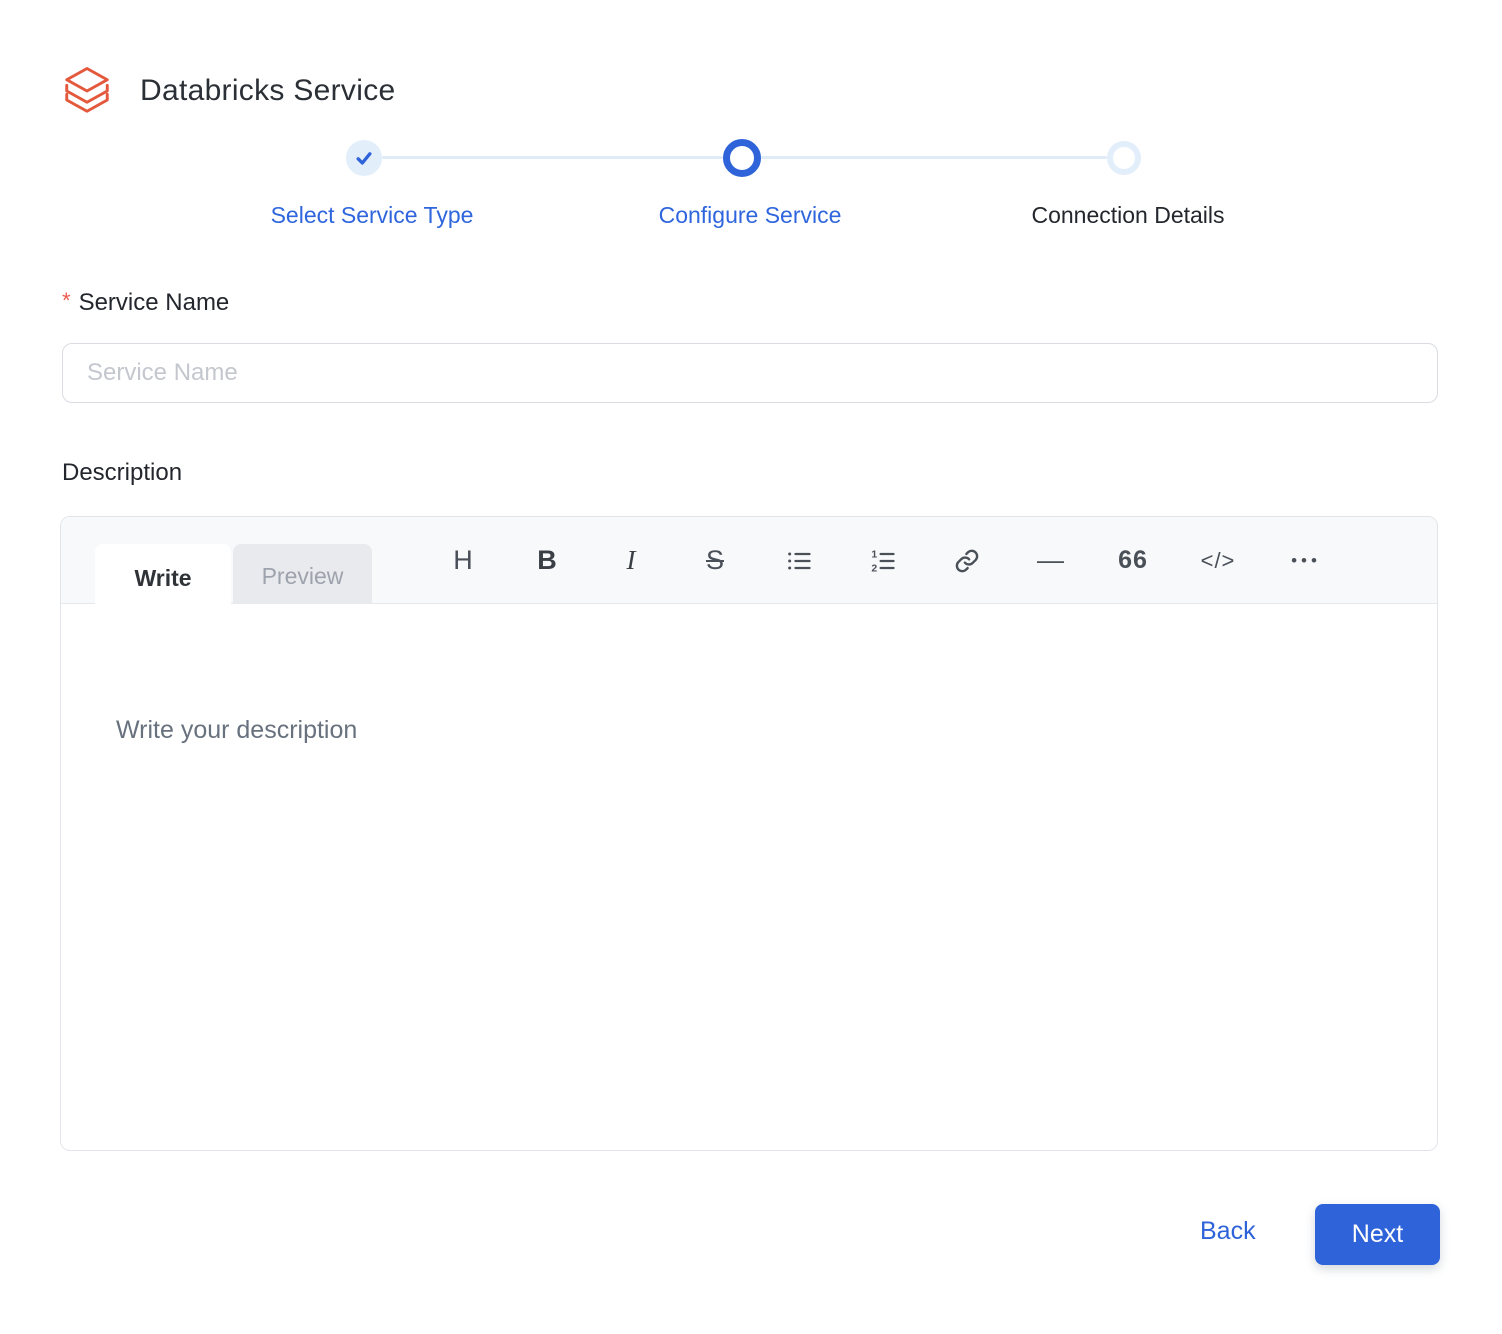  I want to click on italic-icon: I, so click(631, 560).